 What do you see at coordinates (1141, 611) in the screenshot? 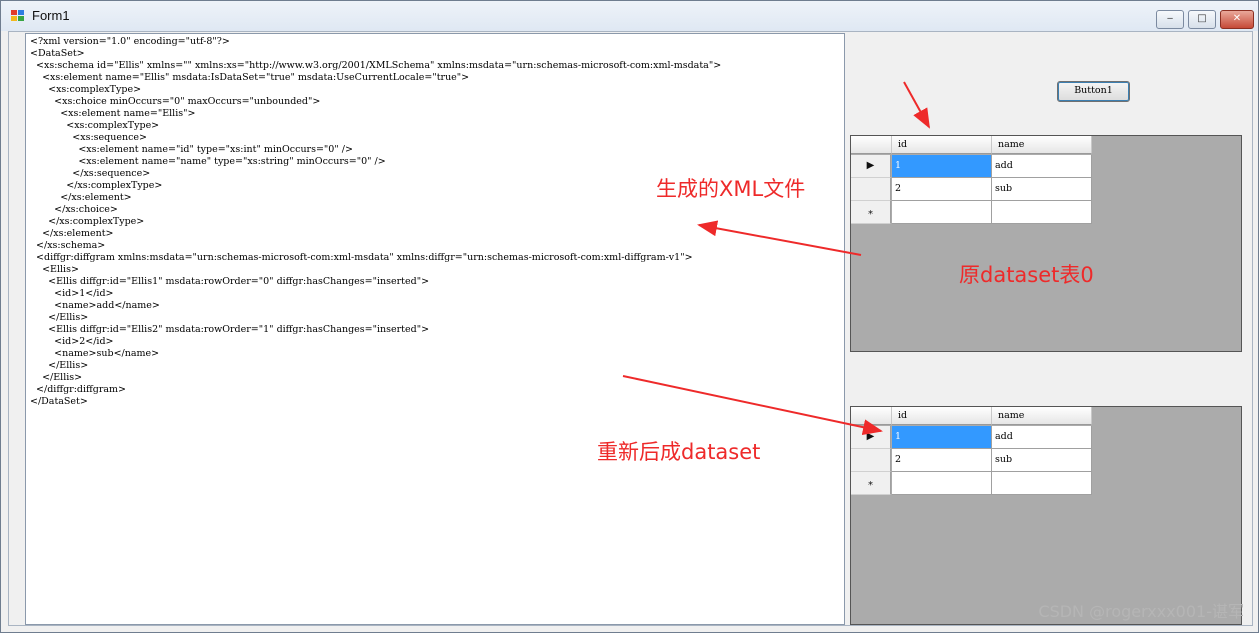
I see `watermark: CSDN @rogerxxx001-谌军` at bounding box center [1141, 611].